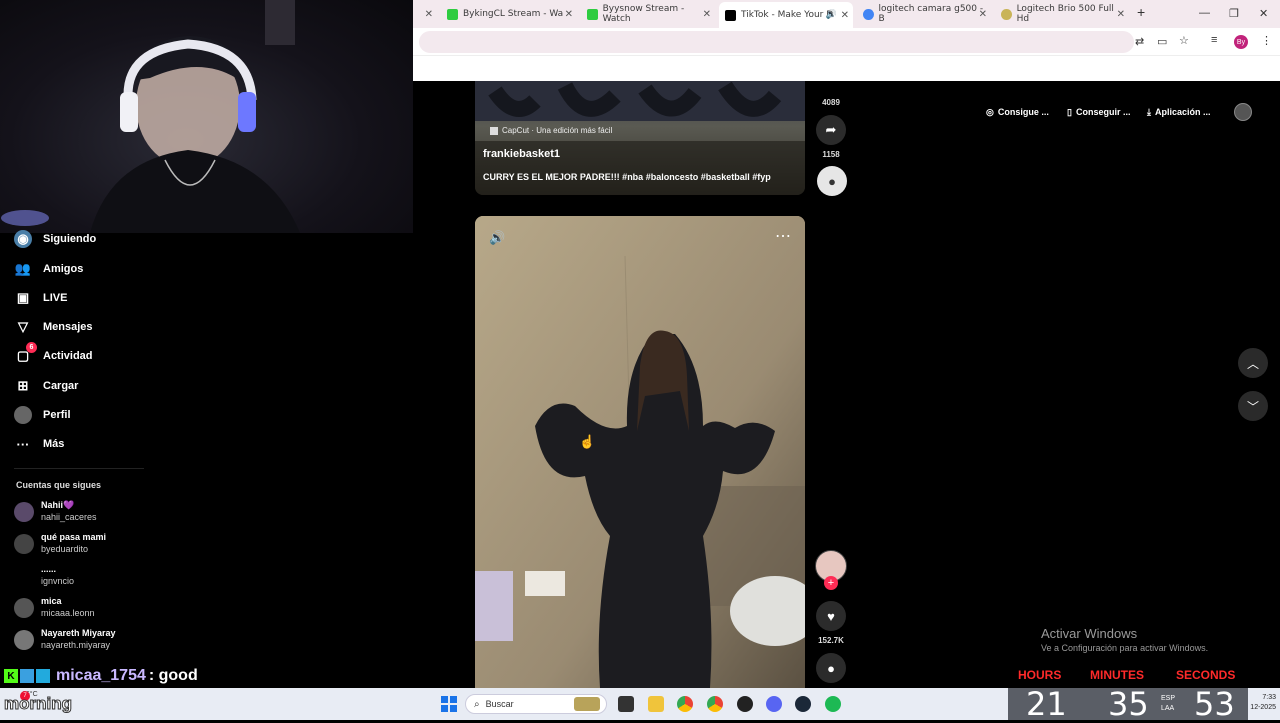 The width and height of the screenshot is (1280, 723). What do you see at coordinates (68, 613) in the screenshot?
I see `account-username: micaaa.leonn` at bounding box center [68, 613].